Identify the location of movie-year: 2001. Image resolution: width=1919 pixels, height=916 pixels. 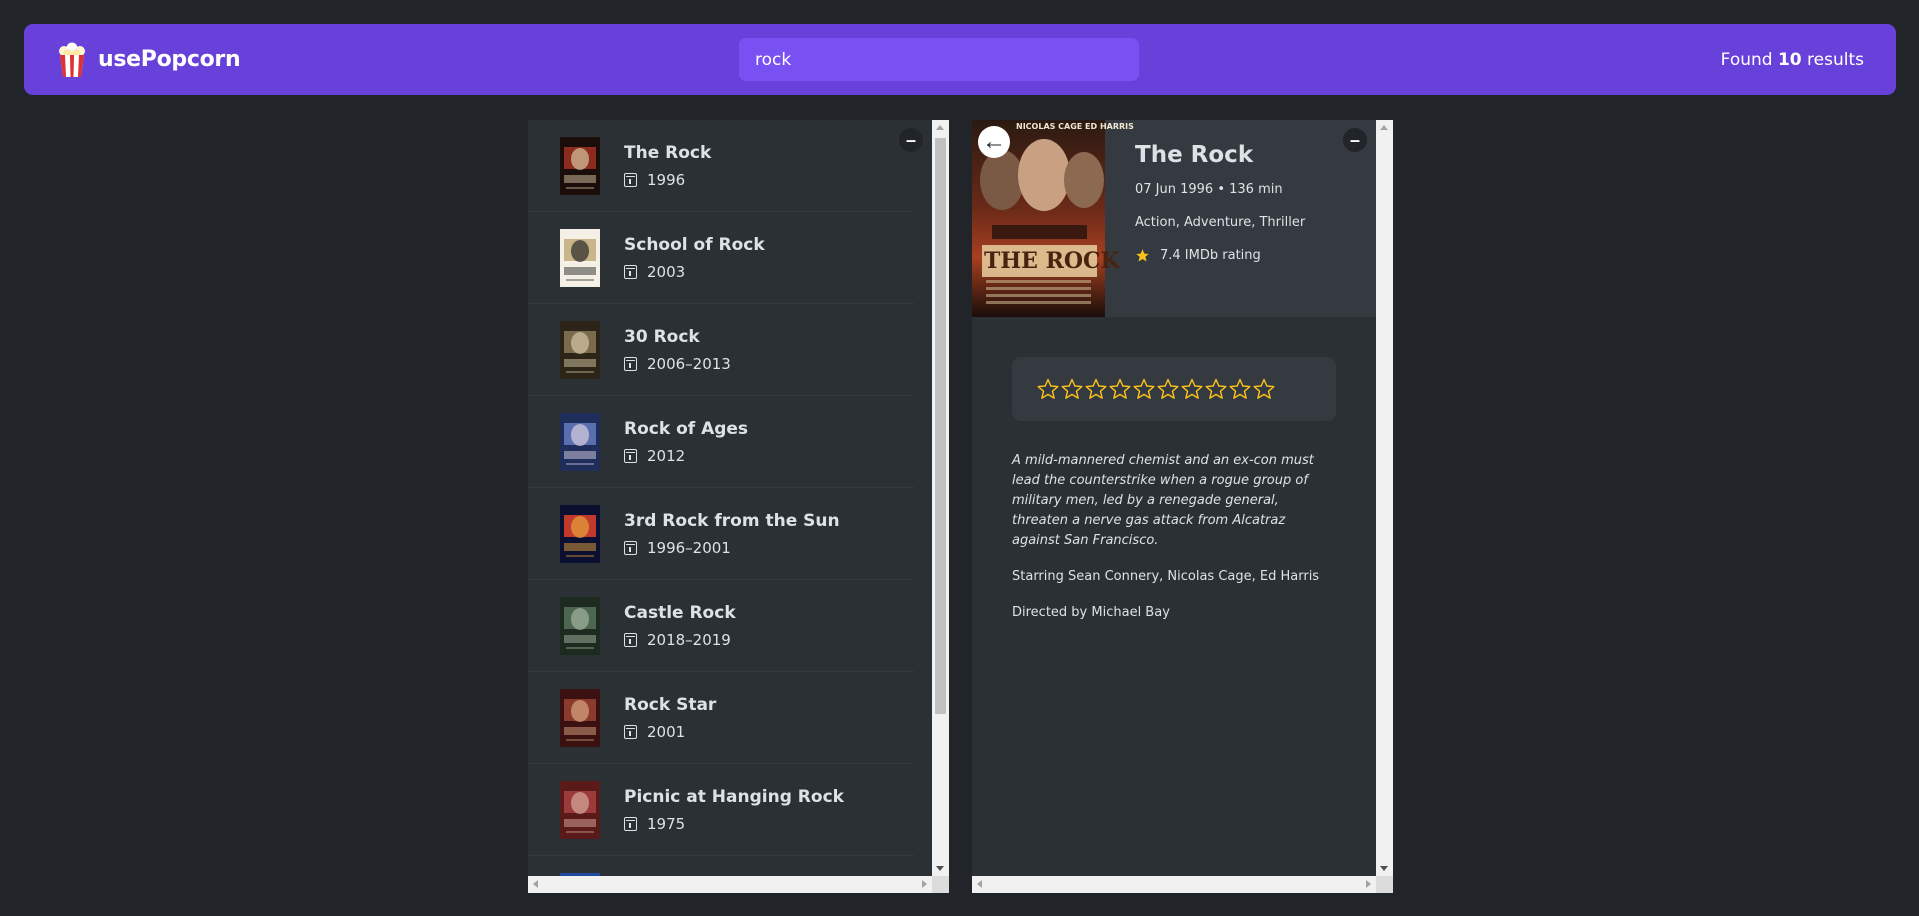
(666, 731).